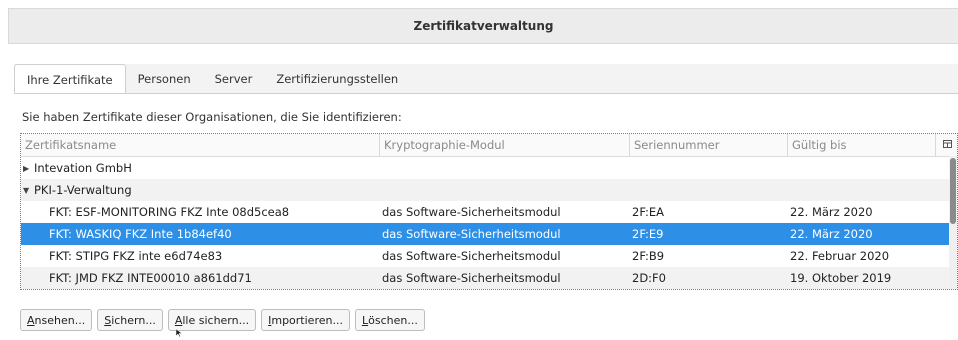 This screenshot has height=340, width=958. I want to click on cell-name: FKT: WASKIQ FKZ Inte 1b84ef40, so click(140, 234).